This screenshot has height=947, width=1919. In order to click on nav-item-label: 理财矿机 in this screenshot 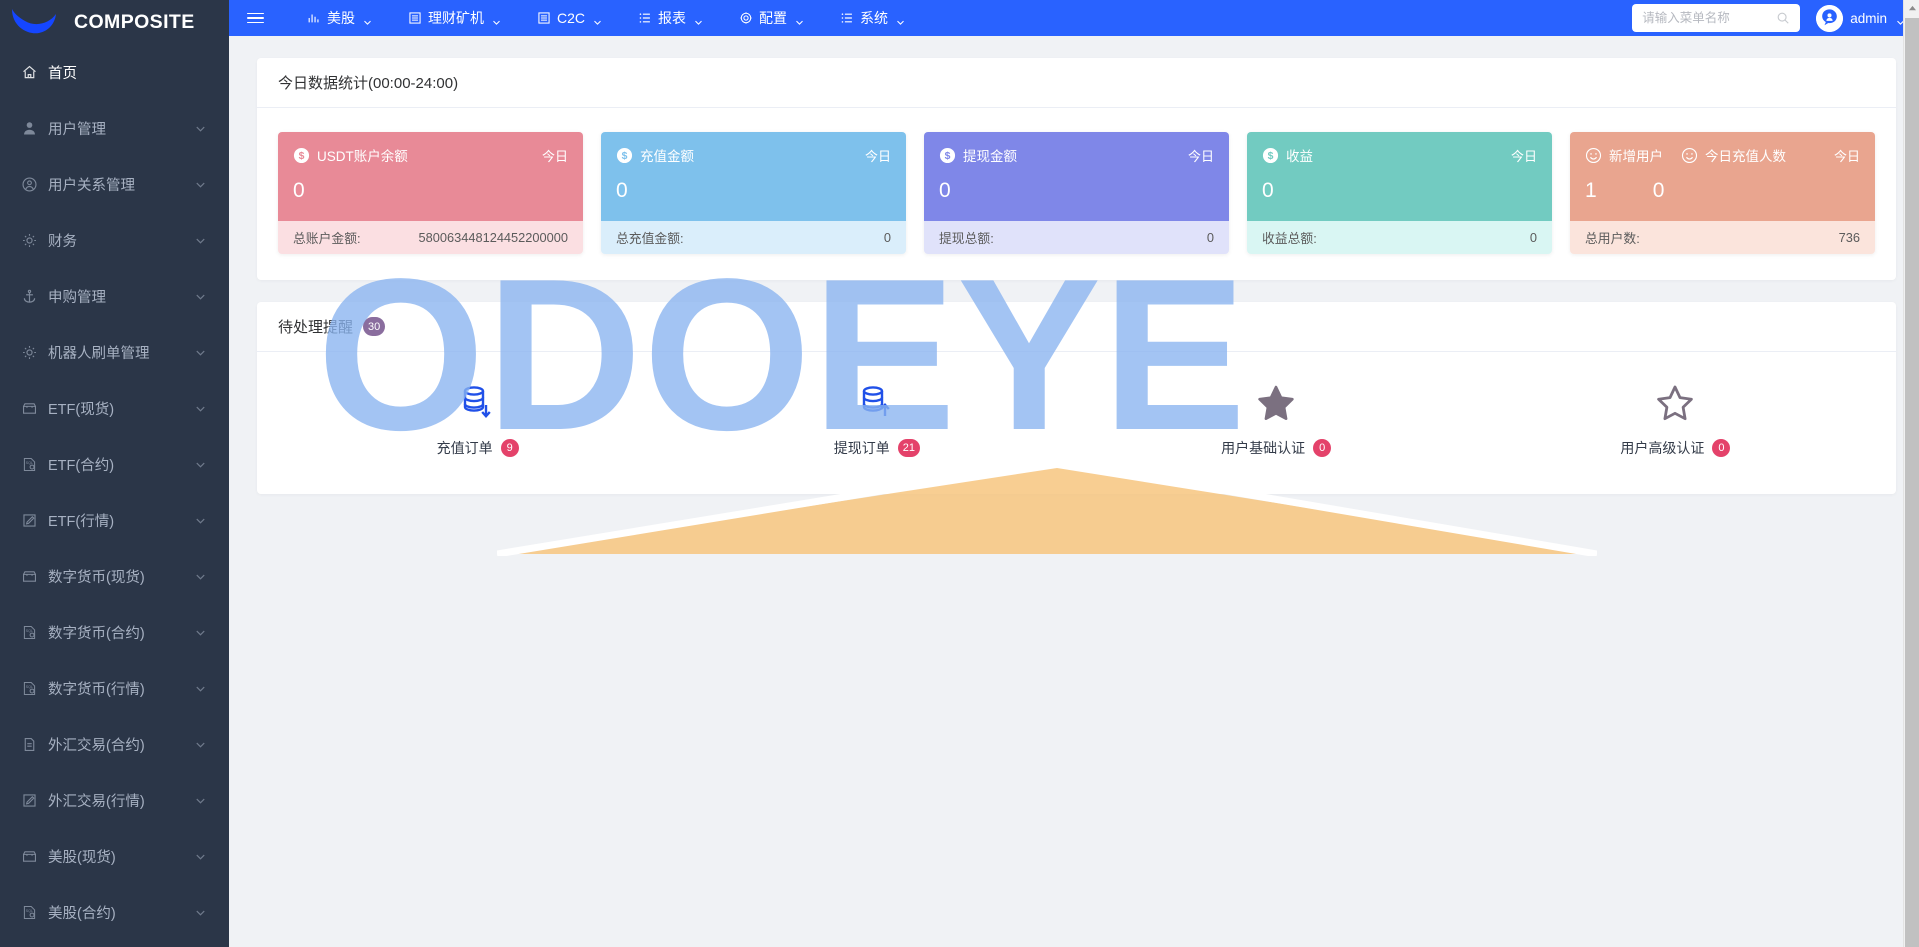, I will do `click(456, 18)`.